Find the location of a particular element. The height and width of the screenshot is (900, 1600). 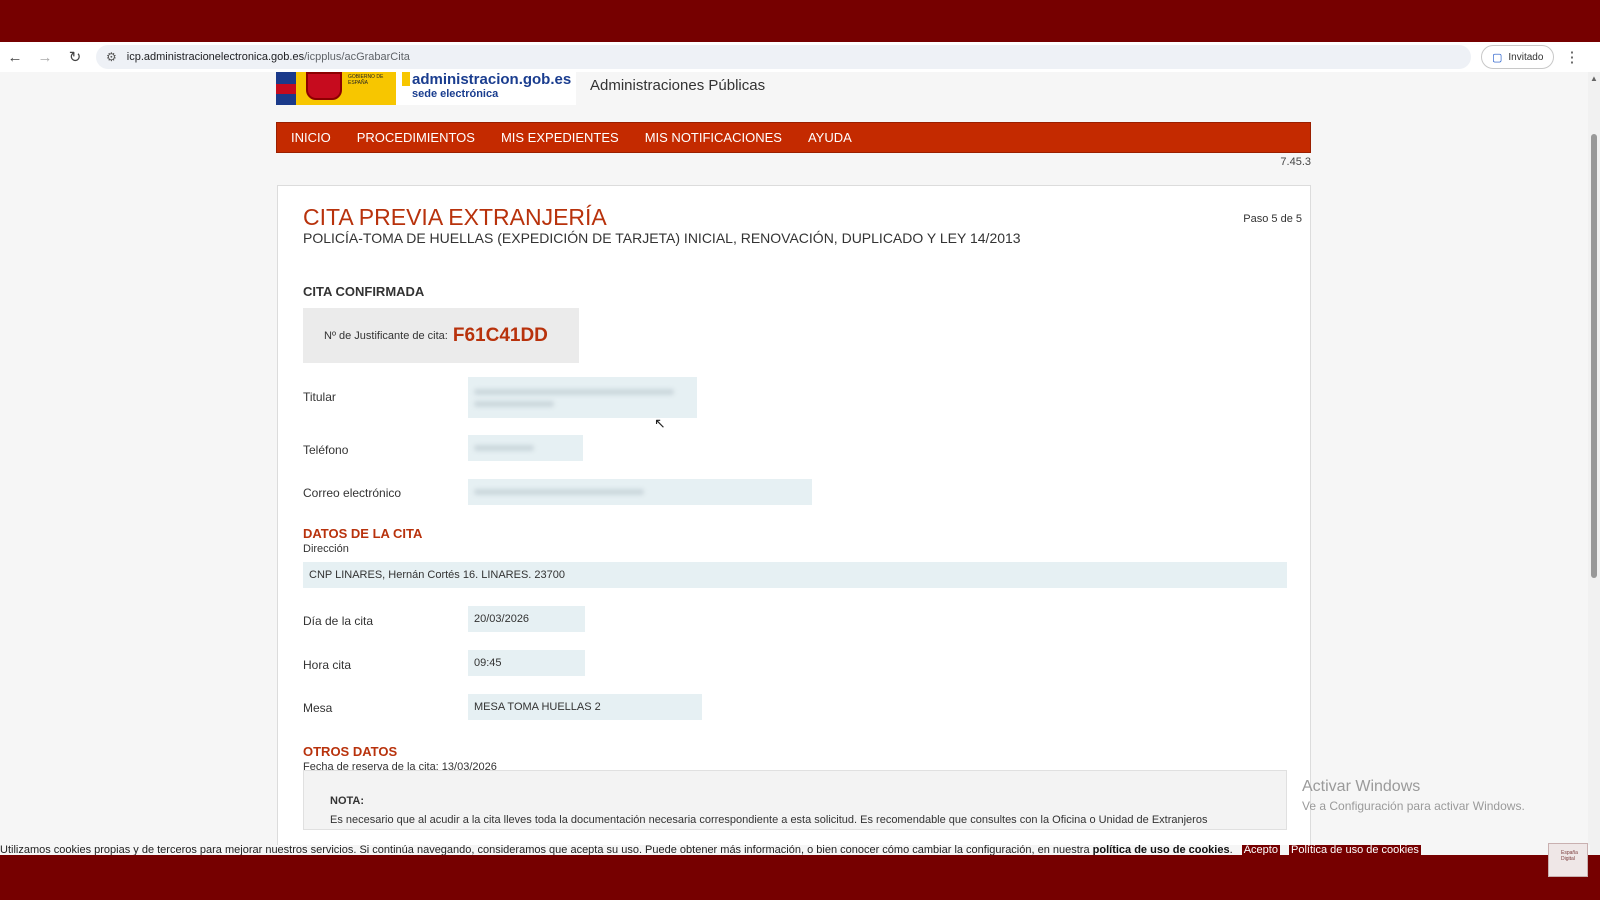

back-icon: ← is located at coordinates (15, 57).